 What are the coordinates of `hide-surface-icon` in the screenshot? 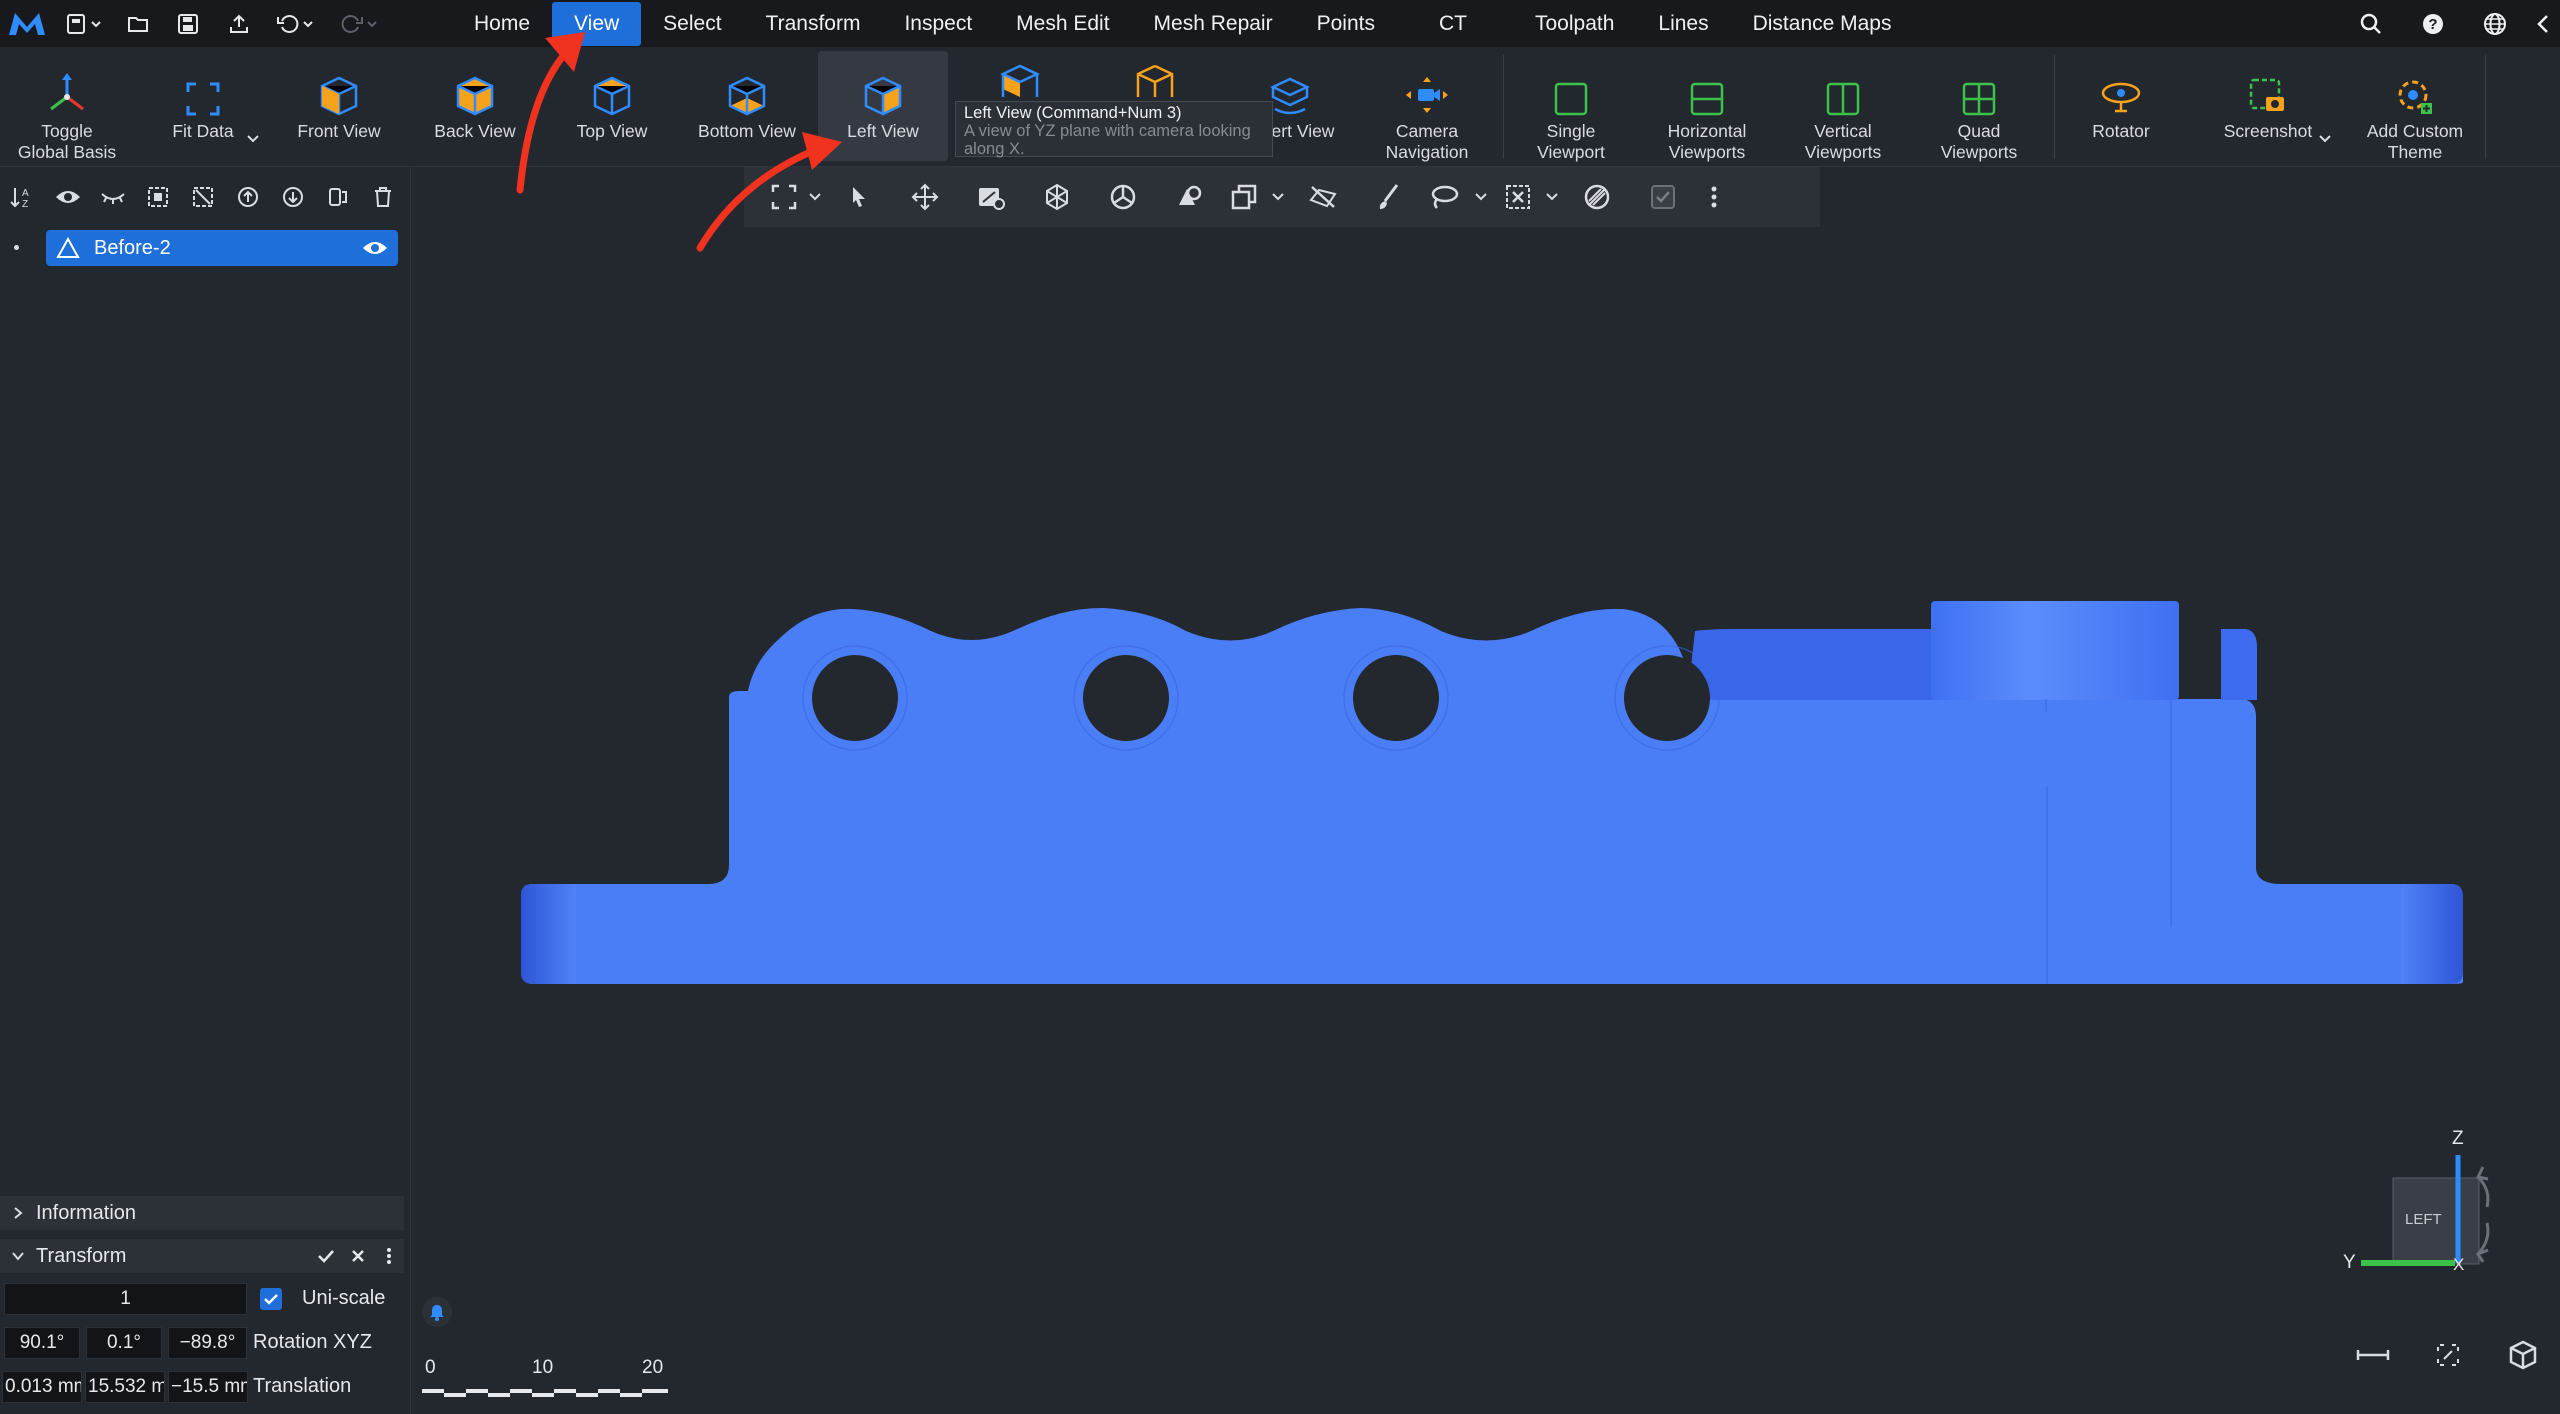 It's located at (1323, 197).